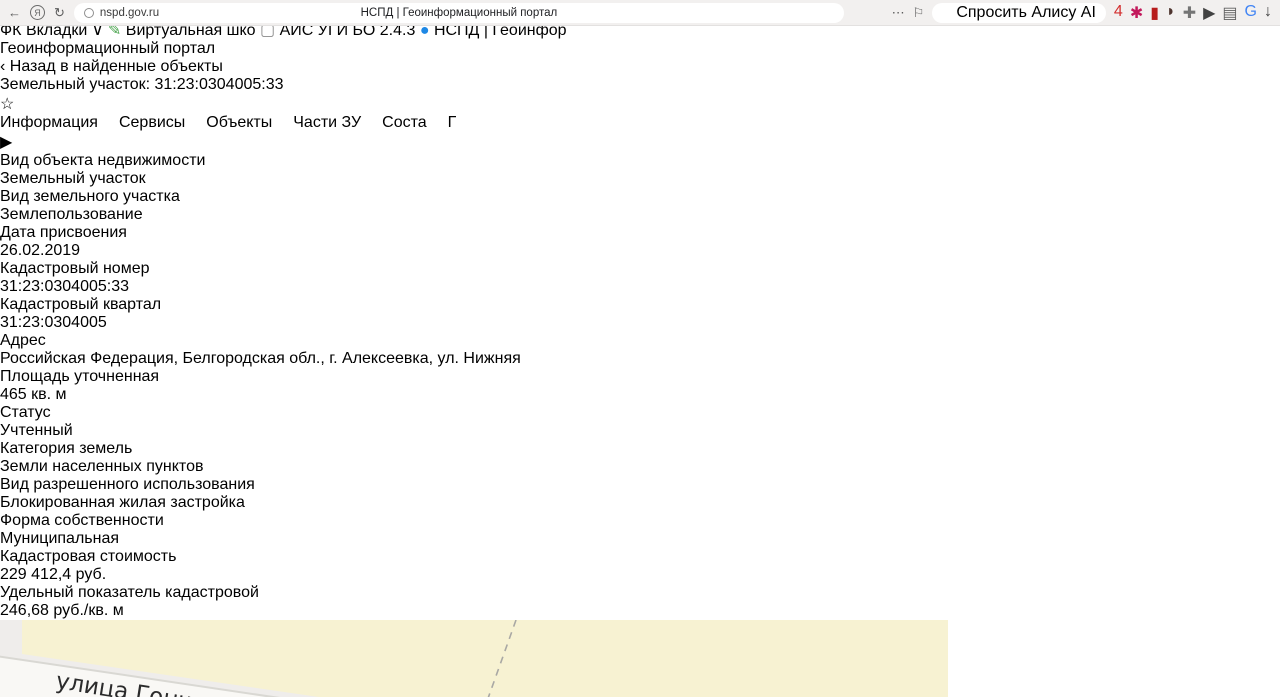 The height and width of the screenshot is (697, 1280). I want to click on back-to-results-link: ‹ Назад в найденные объекты, so click(640, 67).